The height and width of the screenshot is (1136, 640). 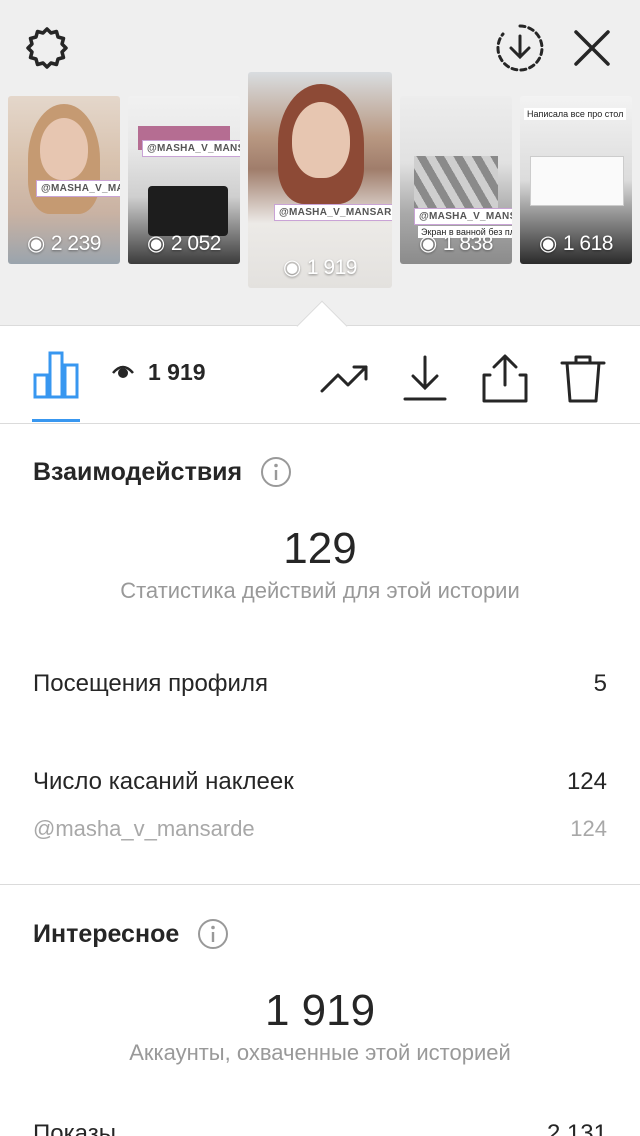 What do you see at coordinates (320, 684) in the screenshot?
I see `stat-row: Посещения профиля 5` at bounding box center [320, 684].